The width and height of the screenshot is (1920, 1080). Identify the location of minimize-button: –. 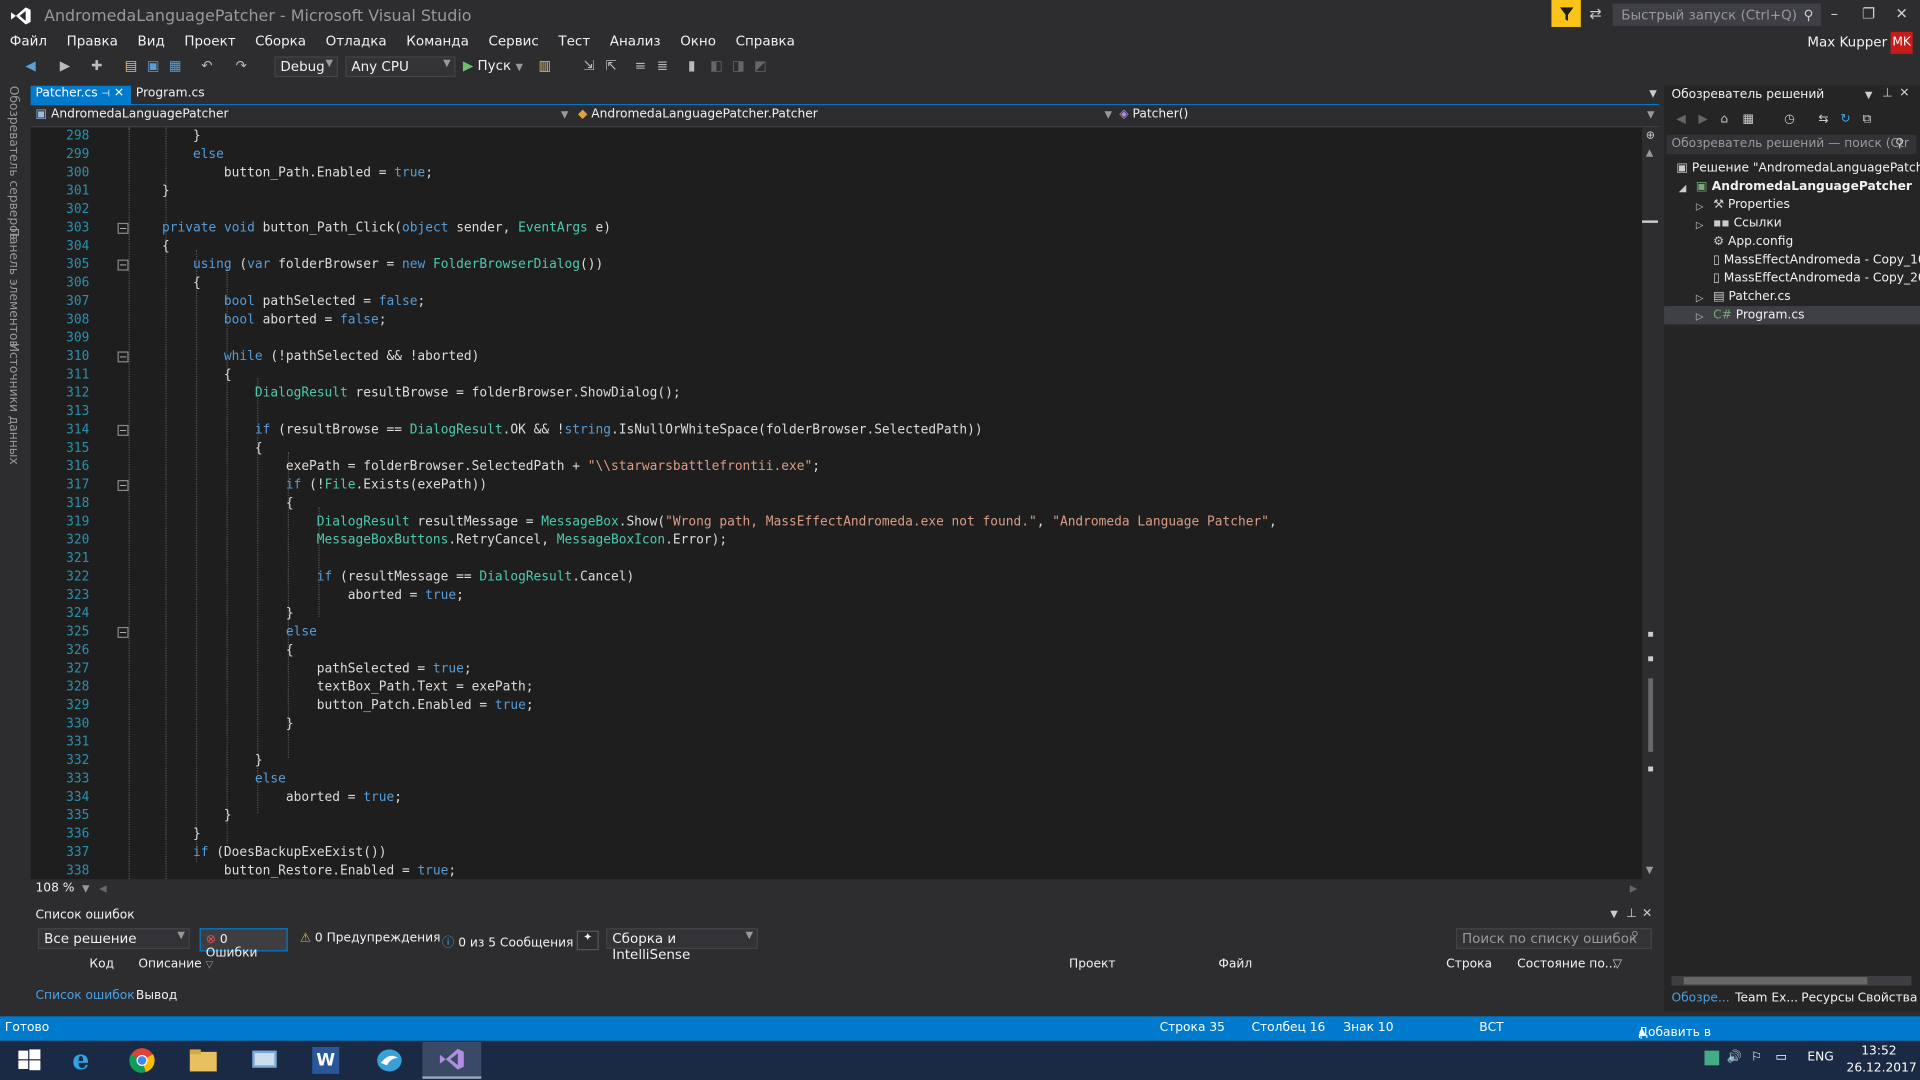
(1834, 15).